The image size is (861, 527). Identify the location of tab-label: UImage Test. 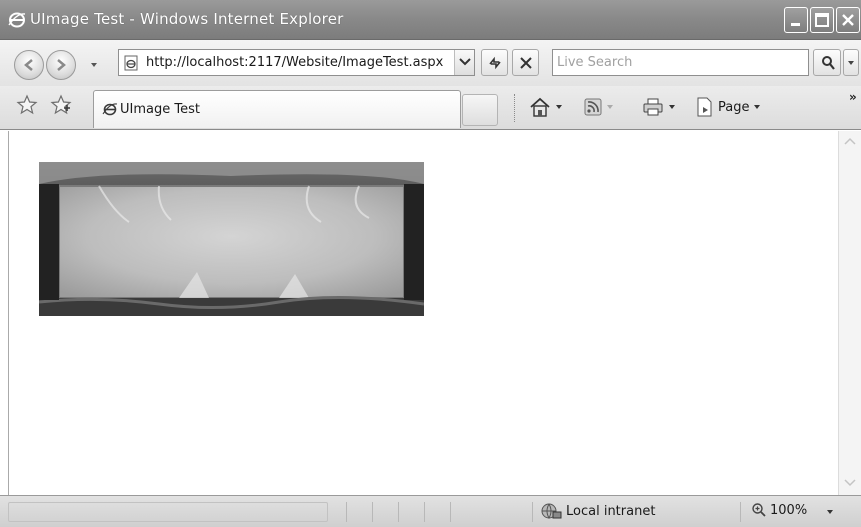
(160, 109).